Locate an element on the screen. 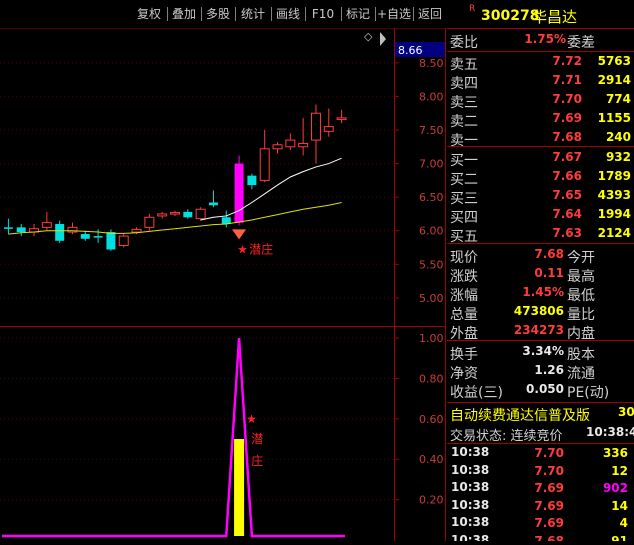 This screenshot has height=545, width=634. asks-volume: 1155 is located at coordinates (614, 118).